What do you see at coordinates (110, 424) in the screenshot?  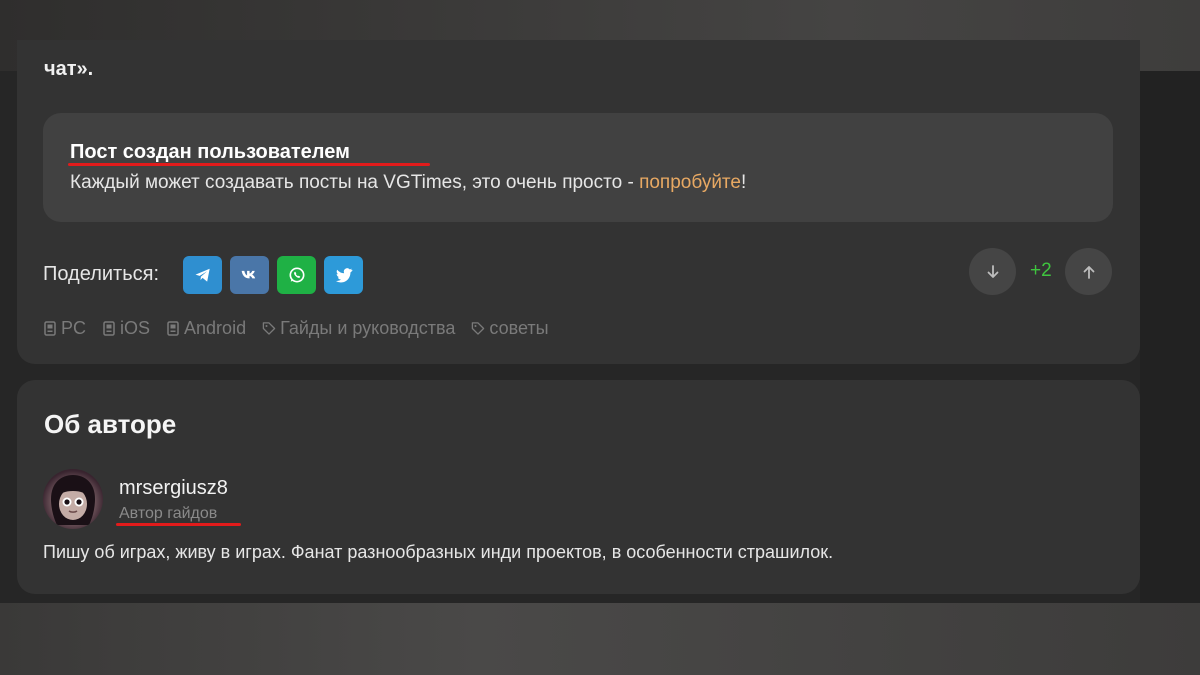 I see `author-section-title: Об авторе` at bounding box center [110, 424].